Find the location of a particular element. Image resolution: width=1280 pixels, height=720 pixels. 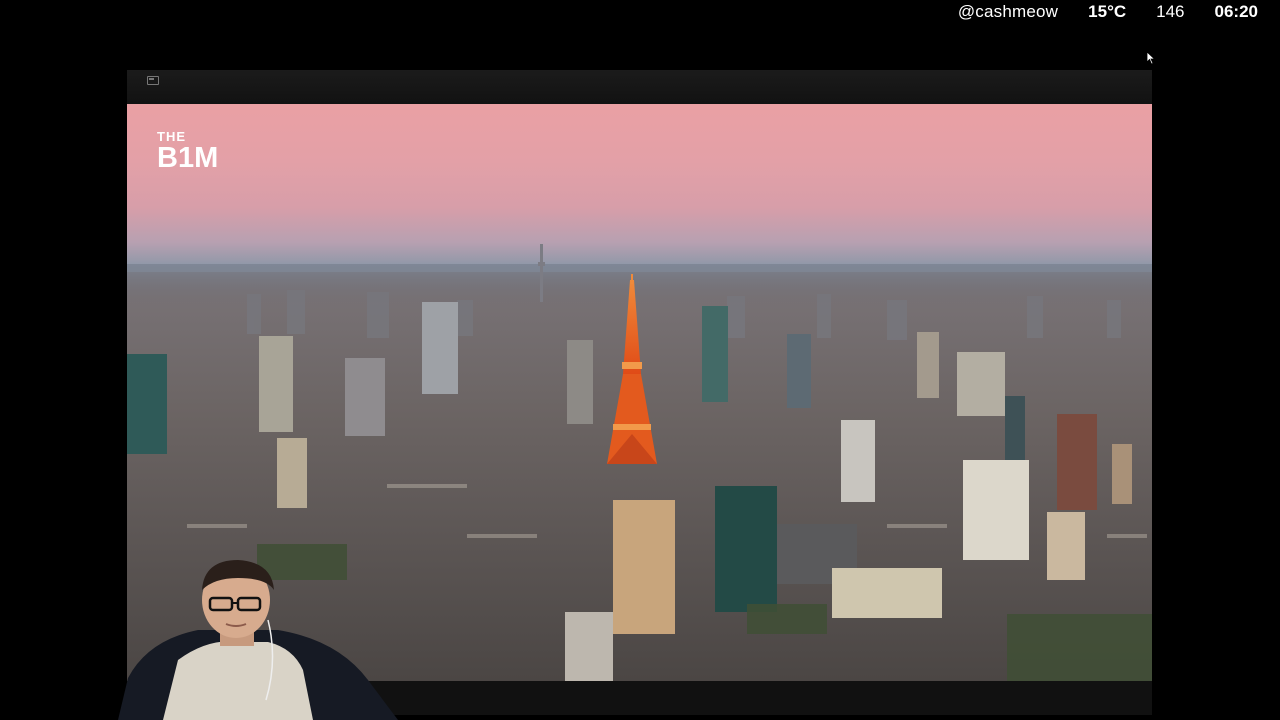

logo-b1m: B1M is located at coordinates (188, 158).